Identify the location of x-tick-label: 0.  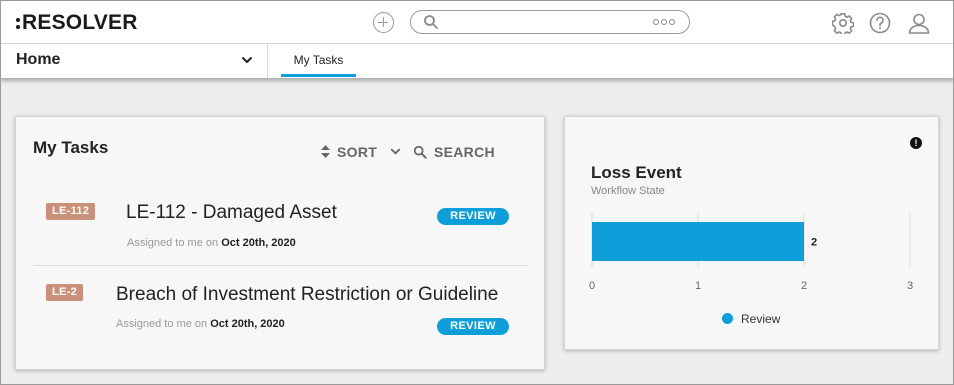
(592, 286).